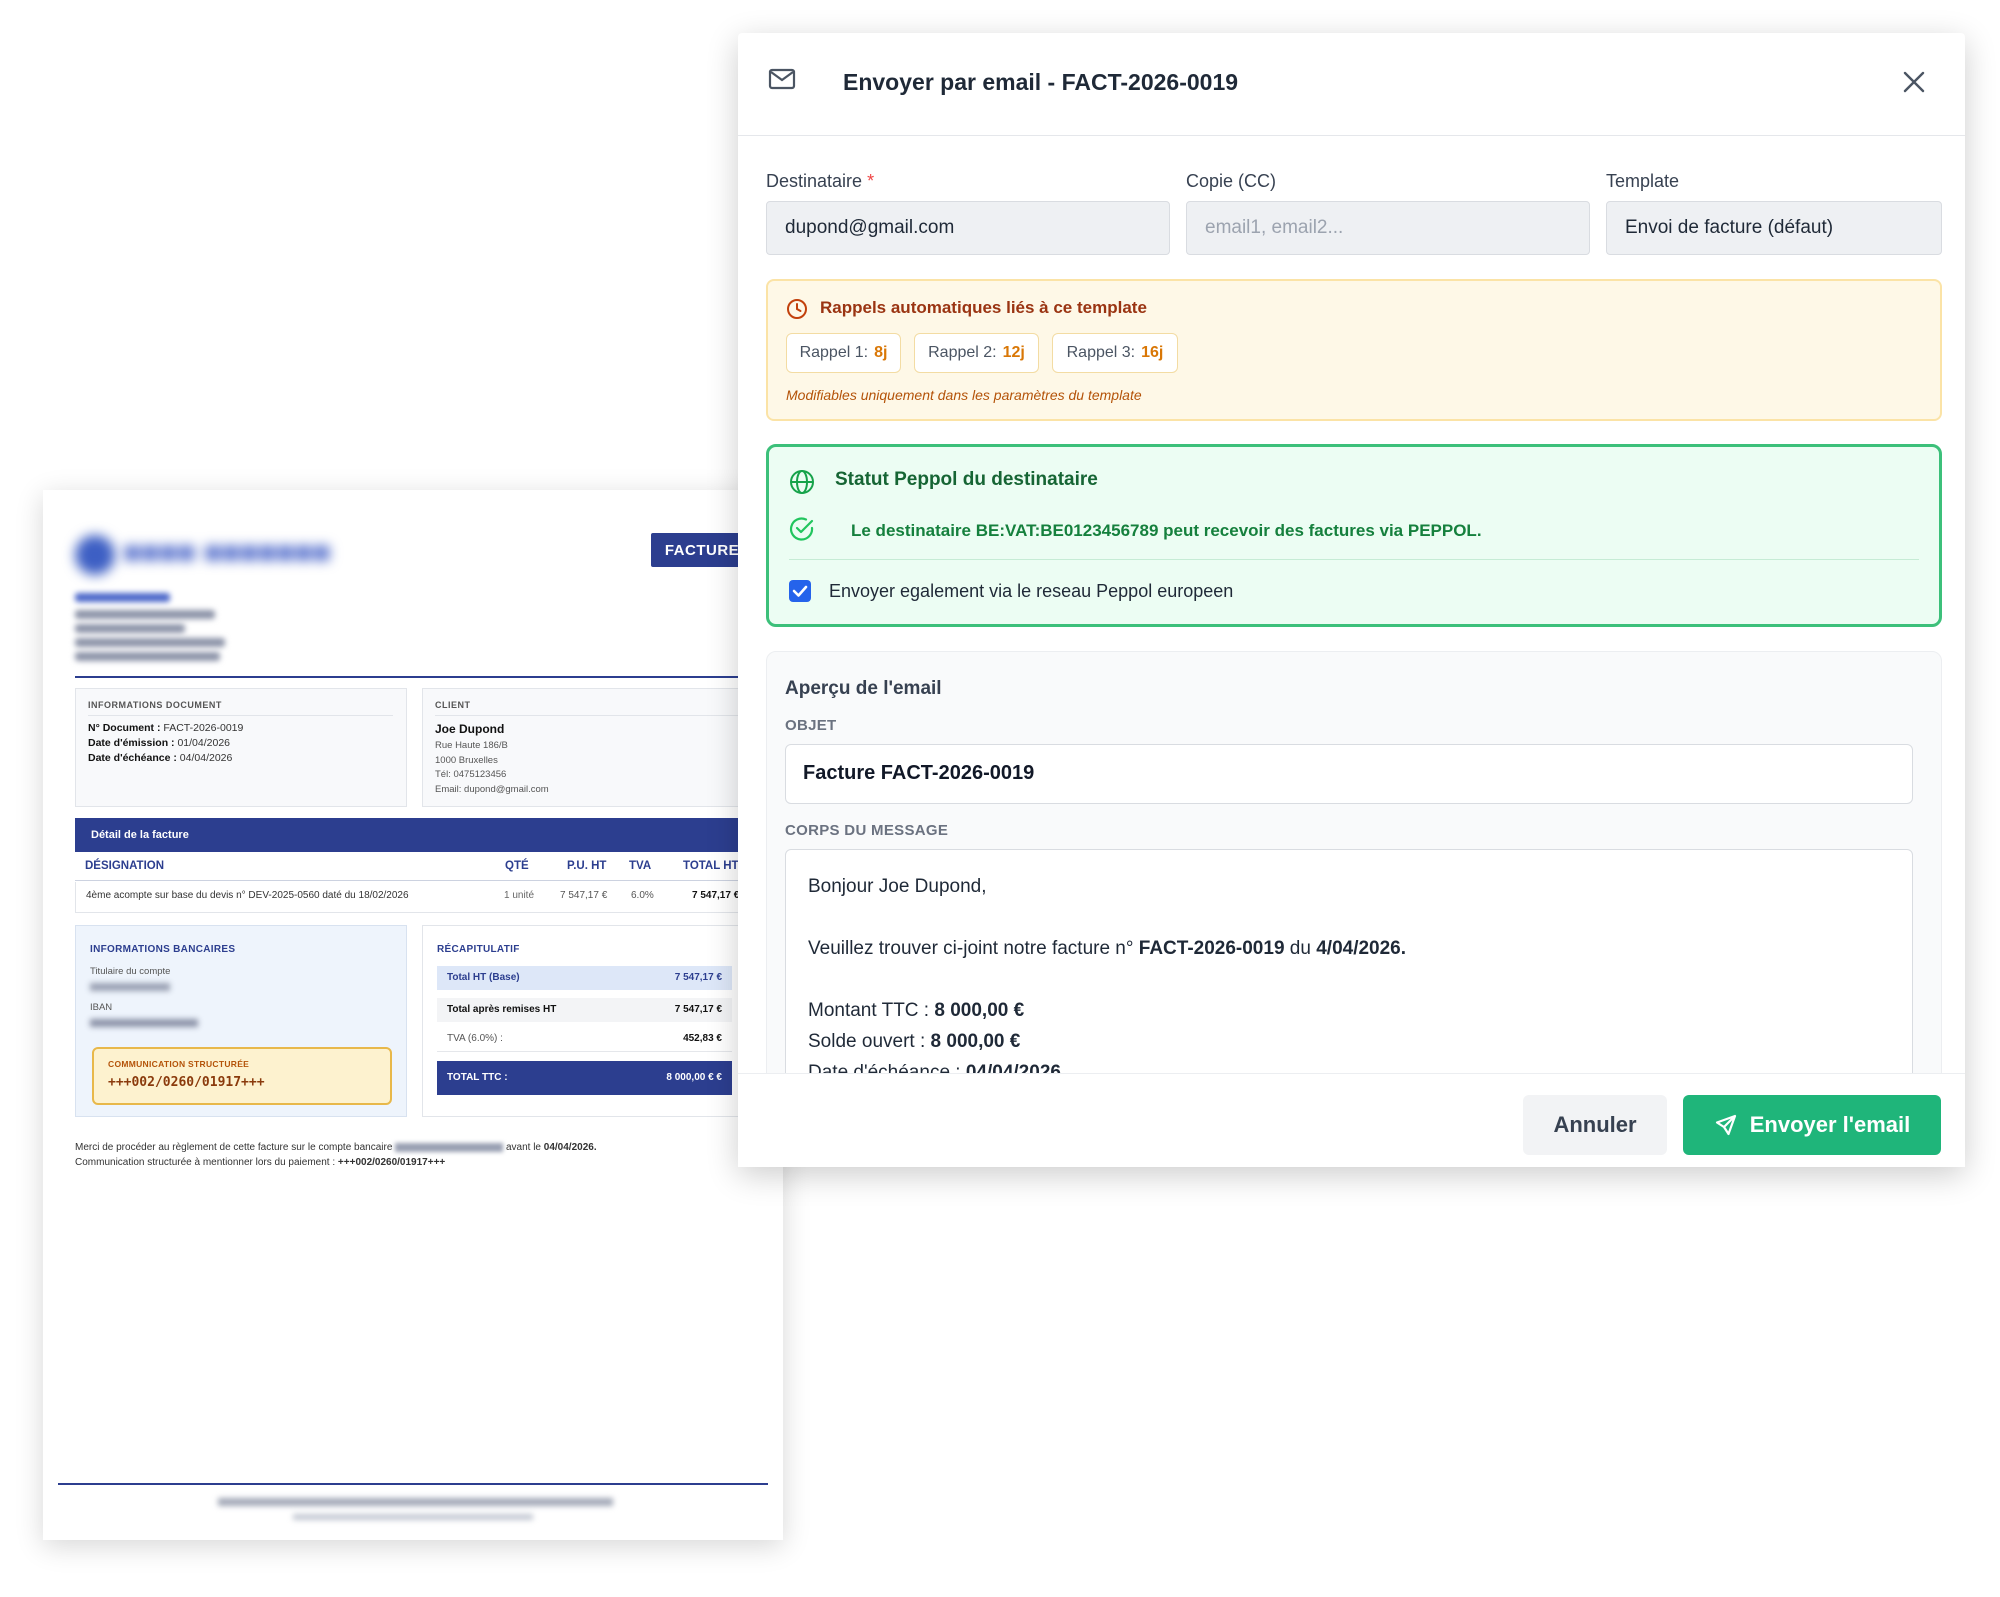 The width and height of the screenshot is (2000, 1597). Describe the element at coordinates (1725, 1125) in the screenshot. I see `send-icon` at that location.